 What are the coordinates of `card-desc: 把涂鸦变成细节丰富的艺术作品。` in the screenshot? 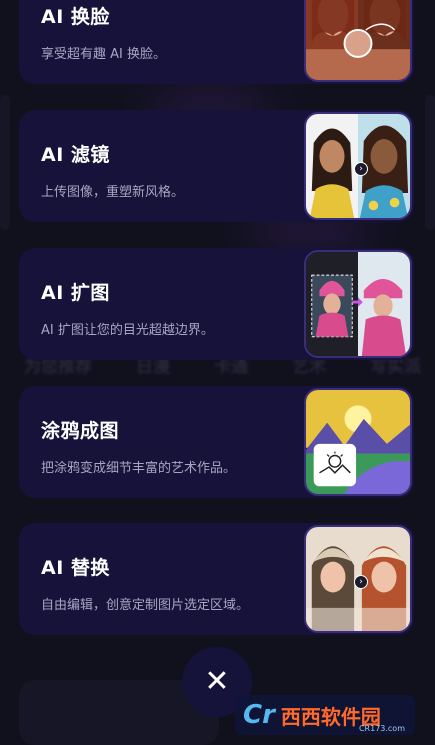 It's located at (139, 468).